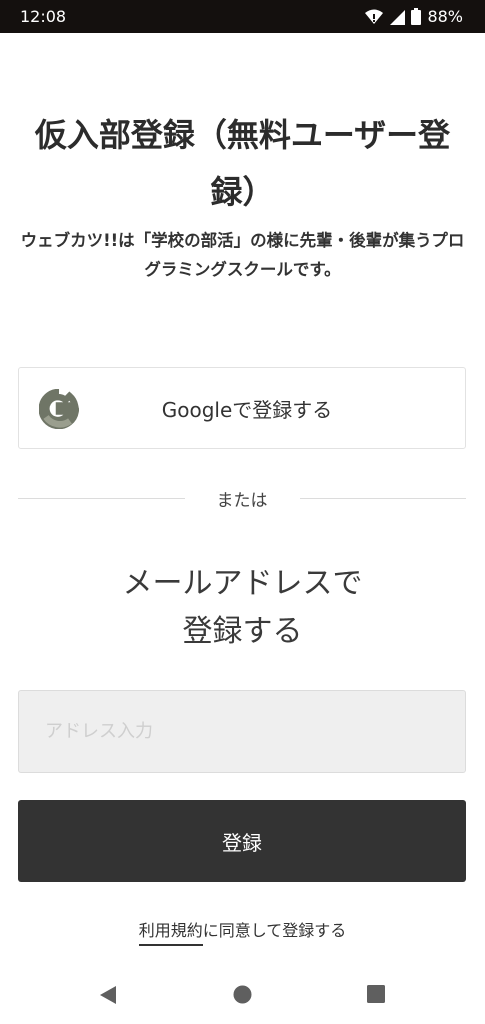  What do you see at coordinates (398, 17) in the screenshot?
I see `signal-icon` at bounding box center [398, 17].